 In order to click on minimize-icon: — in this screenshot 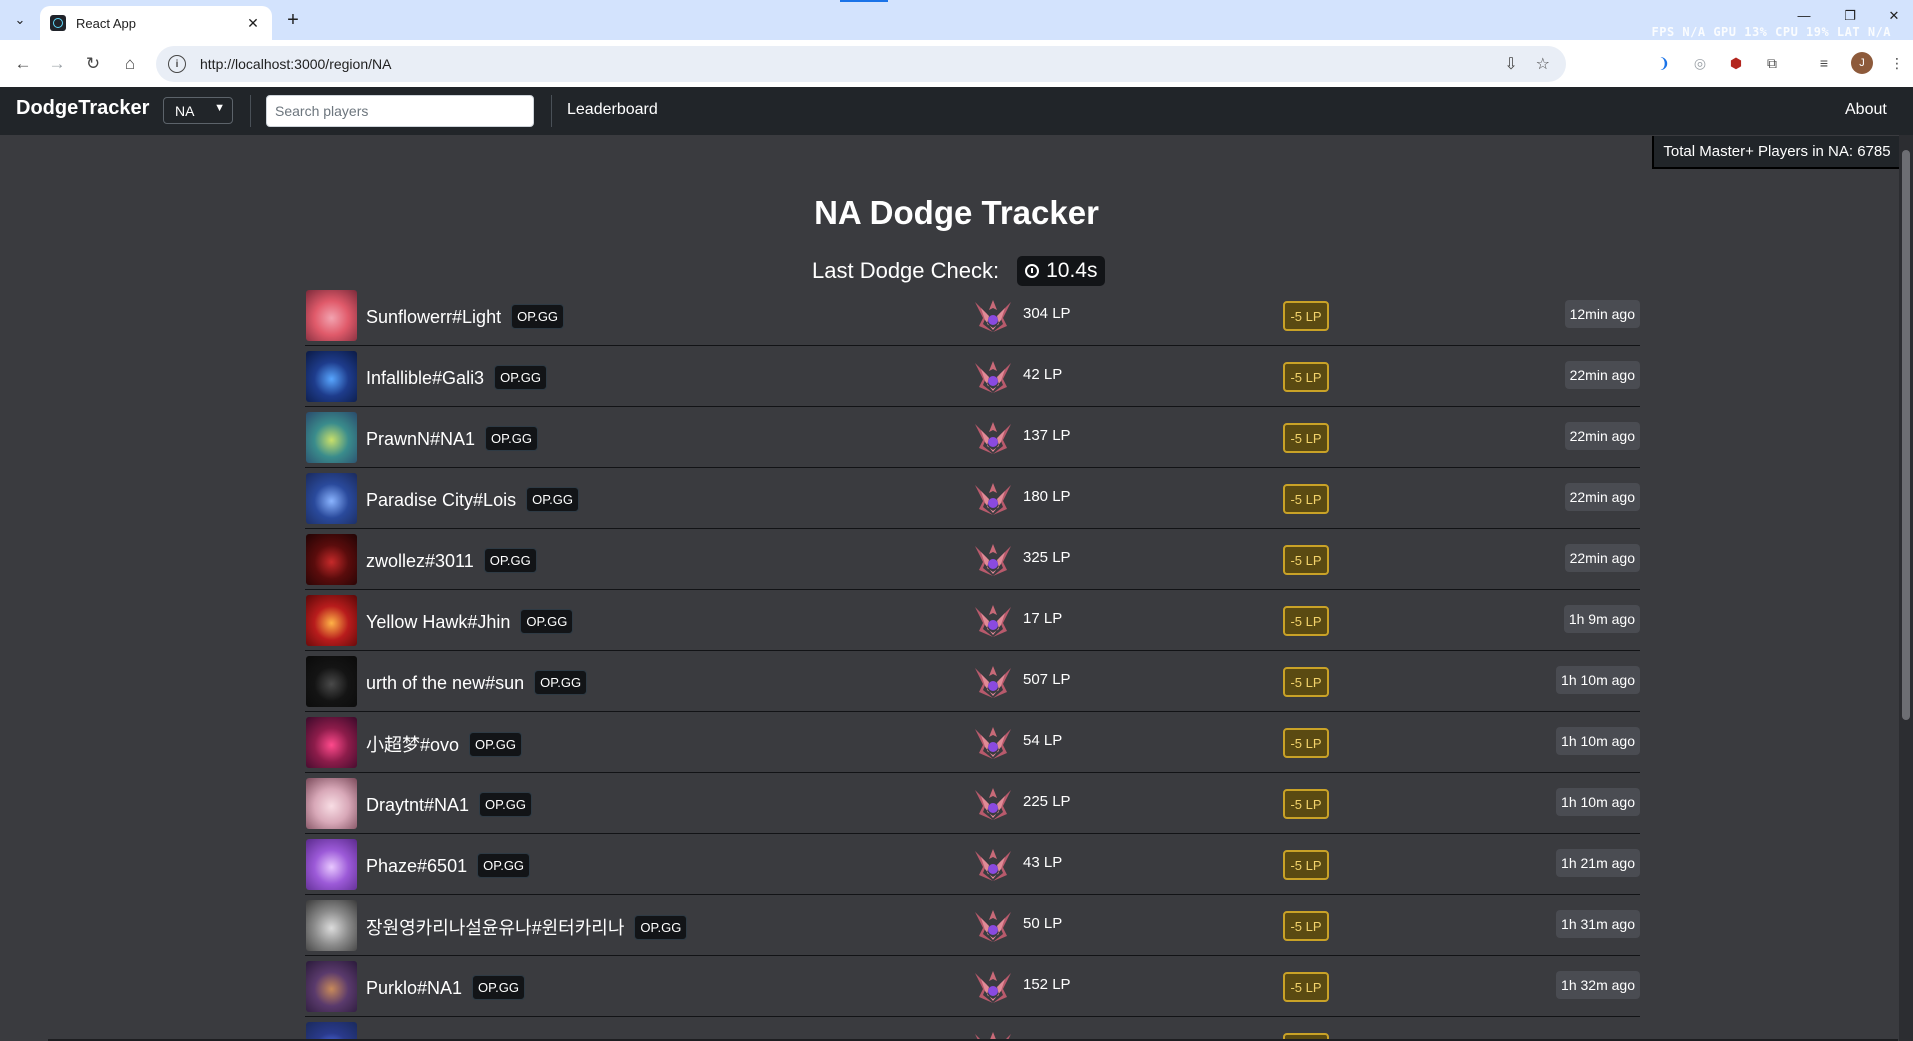, I will do `click(1804, 15)`.